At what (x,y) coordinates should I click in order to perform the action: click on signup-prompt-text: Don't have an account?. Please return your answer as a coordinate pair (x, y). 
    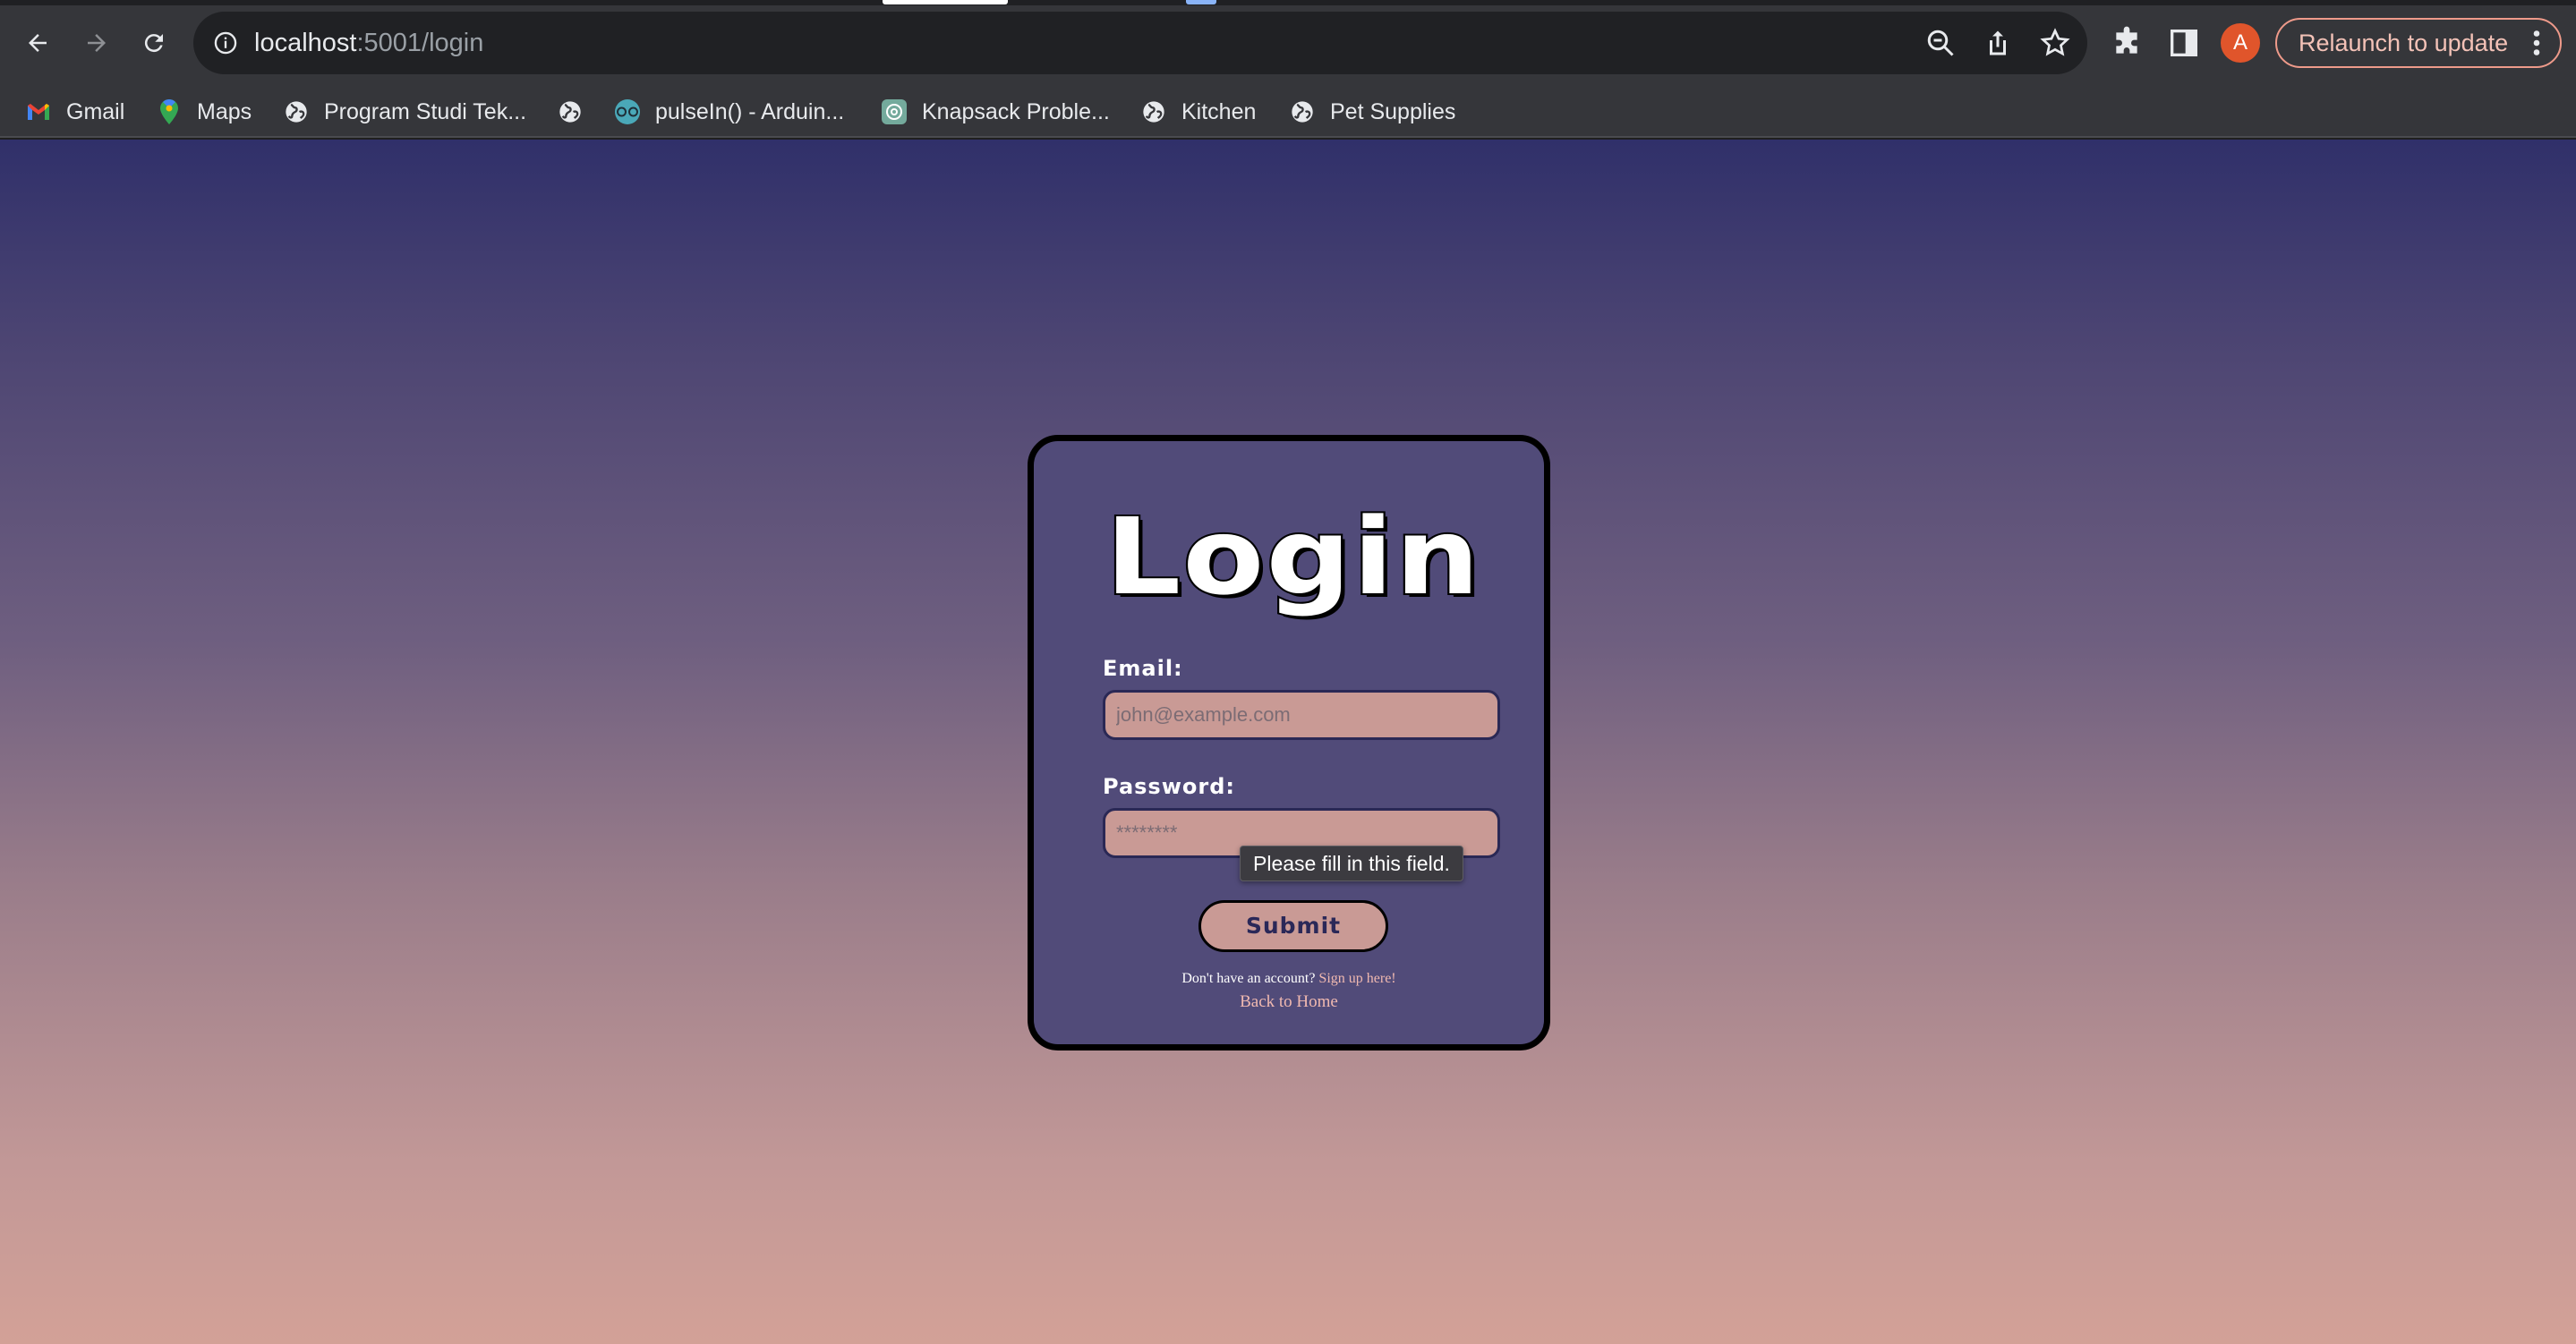
    Looking at the image, I should click on (1248, 978).